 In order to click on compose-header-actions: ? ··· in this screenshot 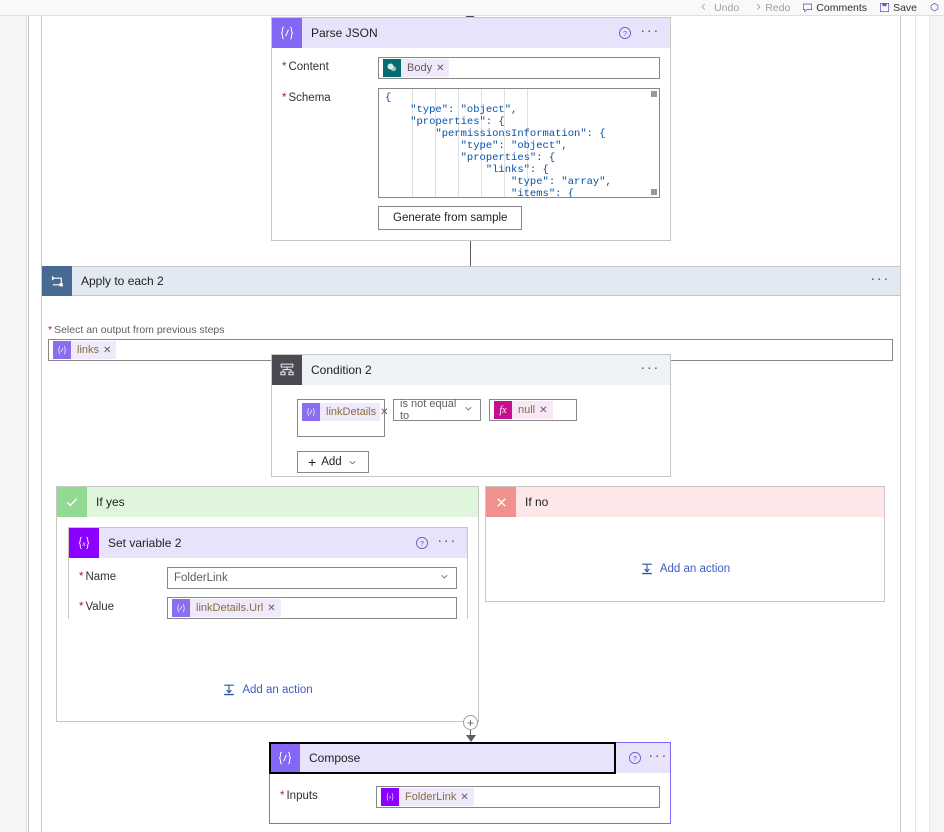, I will do `click(641, 758)`.